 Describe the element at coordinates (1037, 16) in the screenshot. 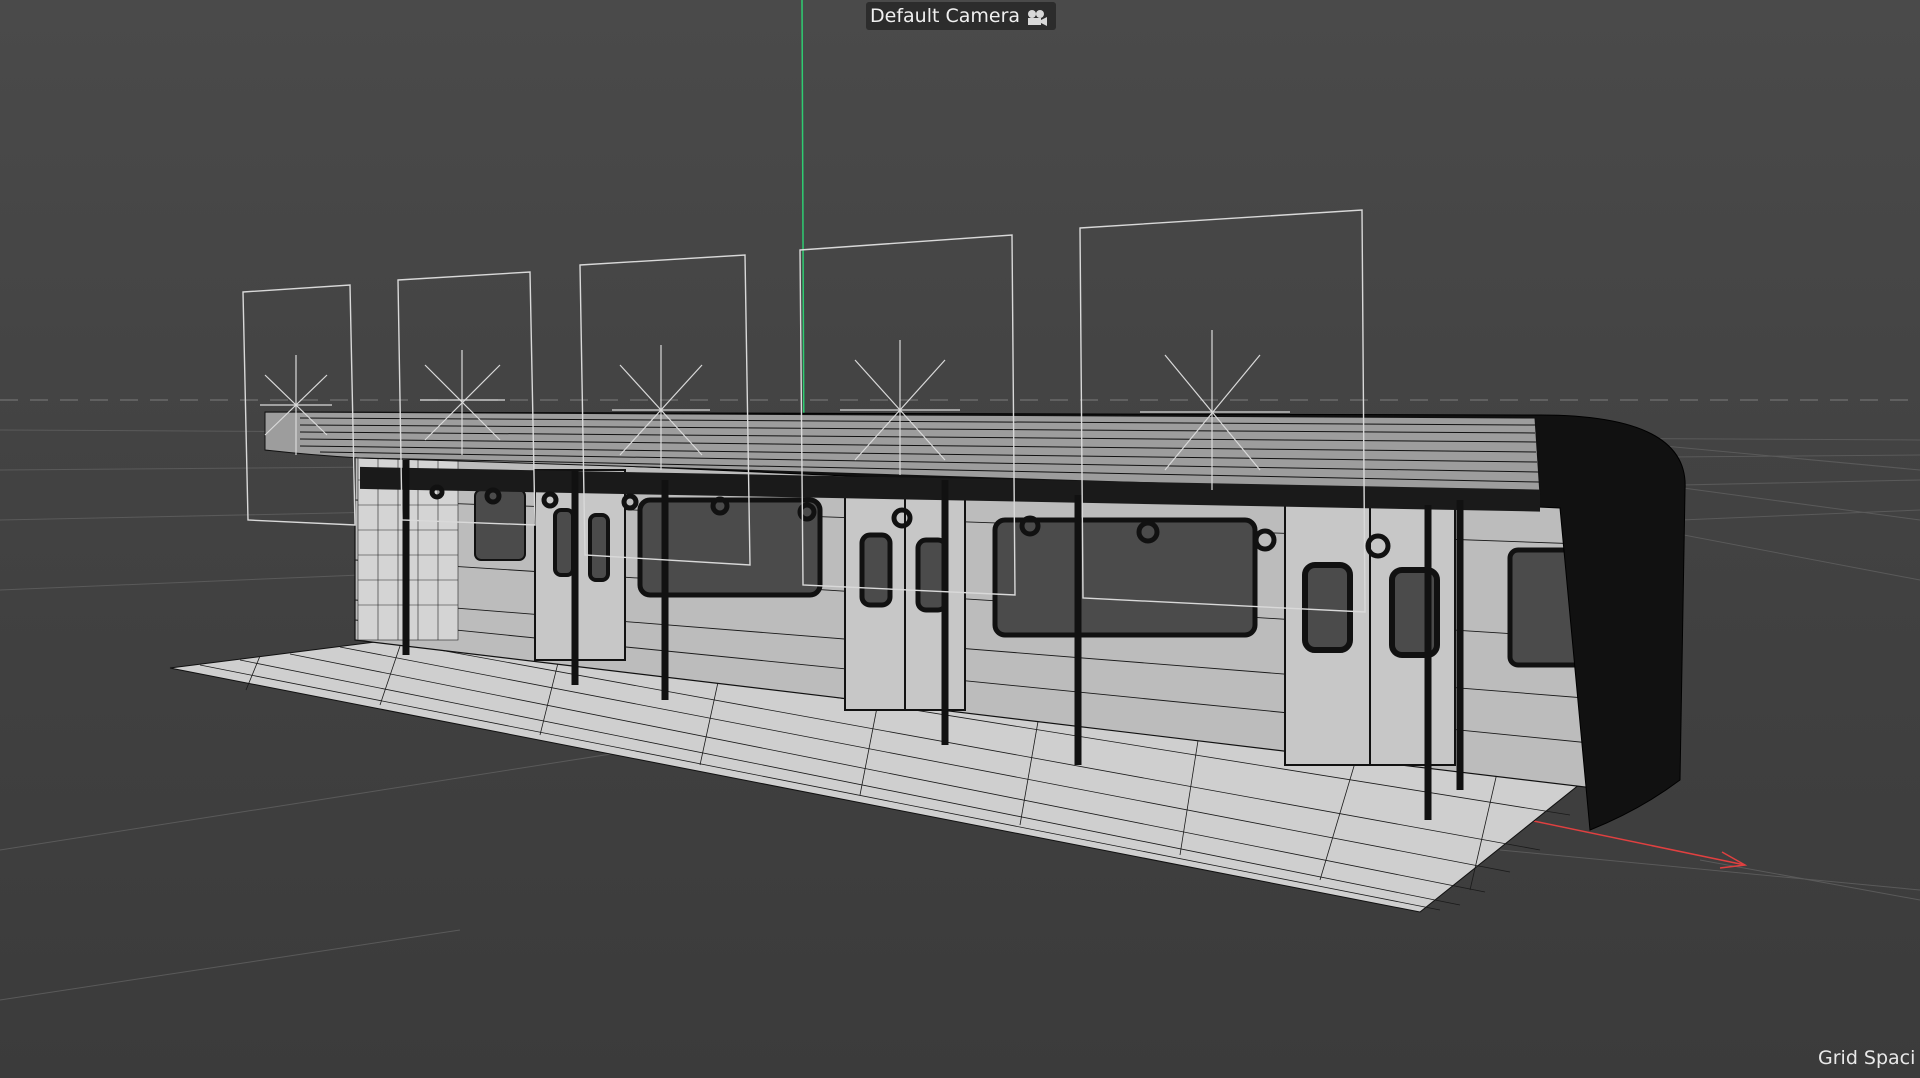

I see `camera-icon` at that location.